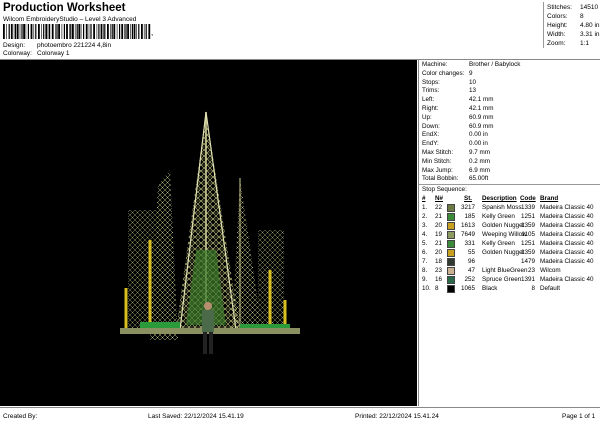 The height and width of the screenshot is (424, 600). What do you see at coordinates (17, 53) in the screenshot?
I see `colorway-label: Colorway:` at bounding box center [17, 53].